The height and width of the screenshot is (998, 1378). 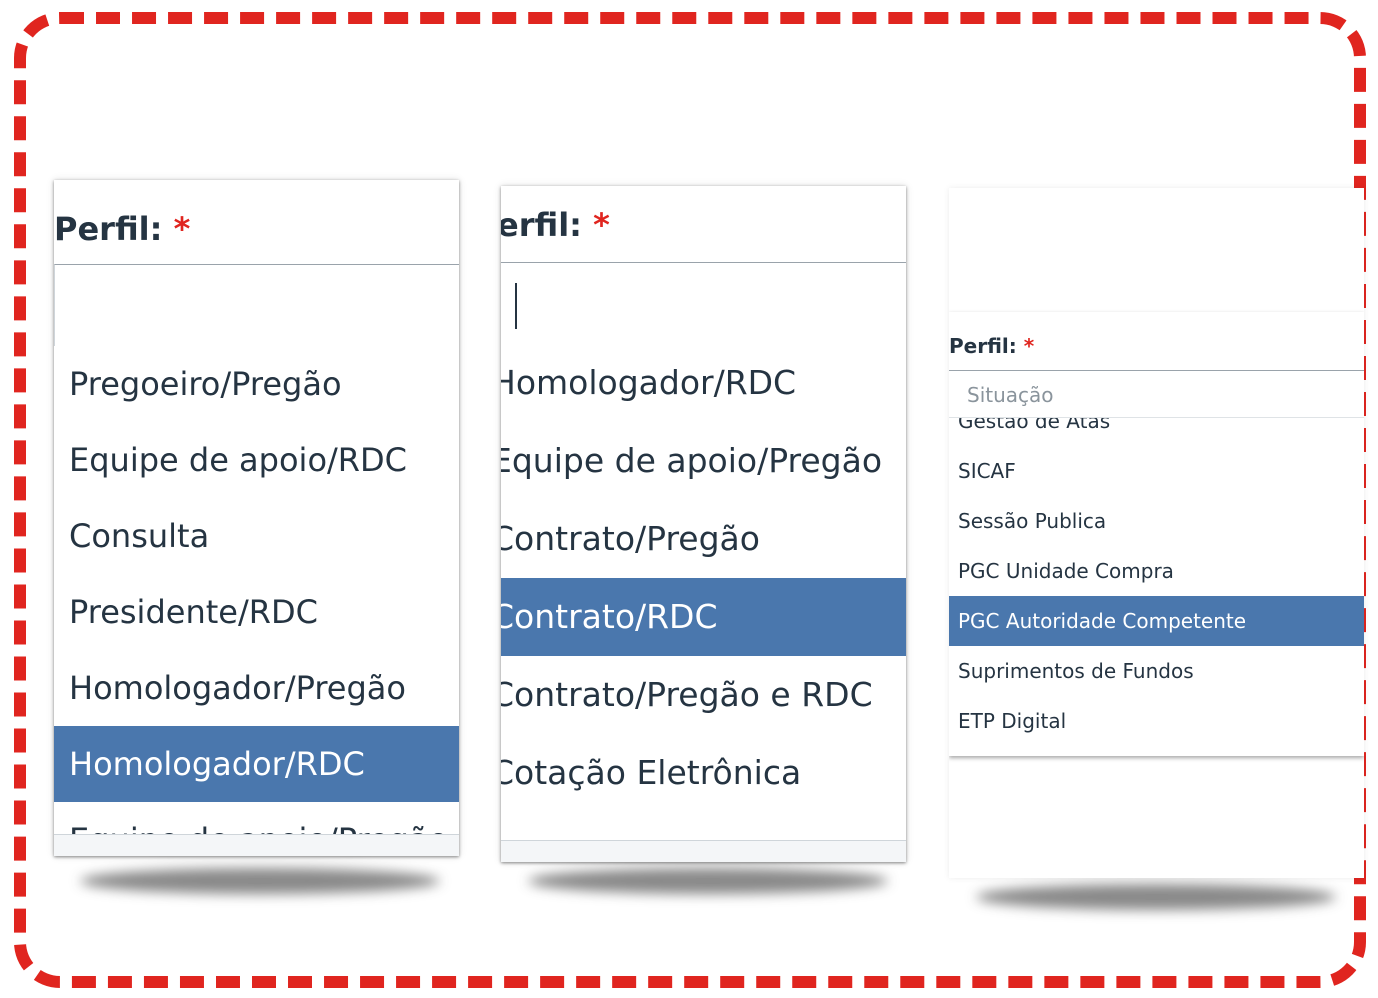 I want to click on option-item: Pregoeiro/Pregão, so click(x=256, y=384).